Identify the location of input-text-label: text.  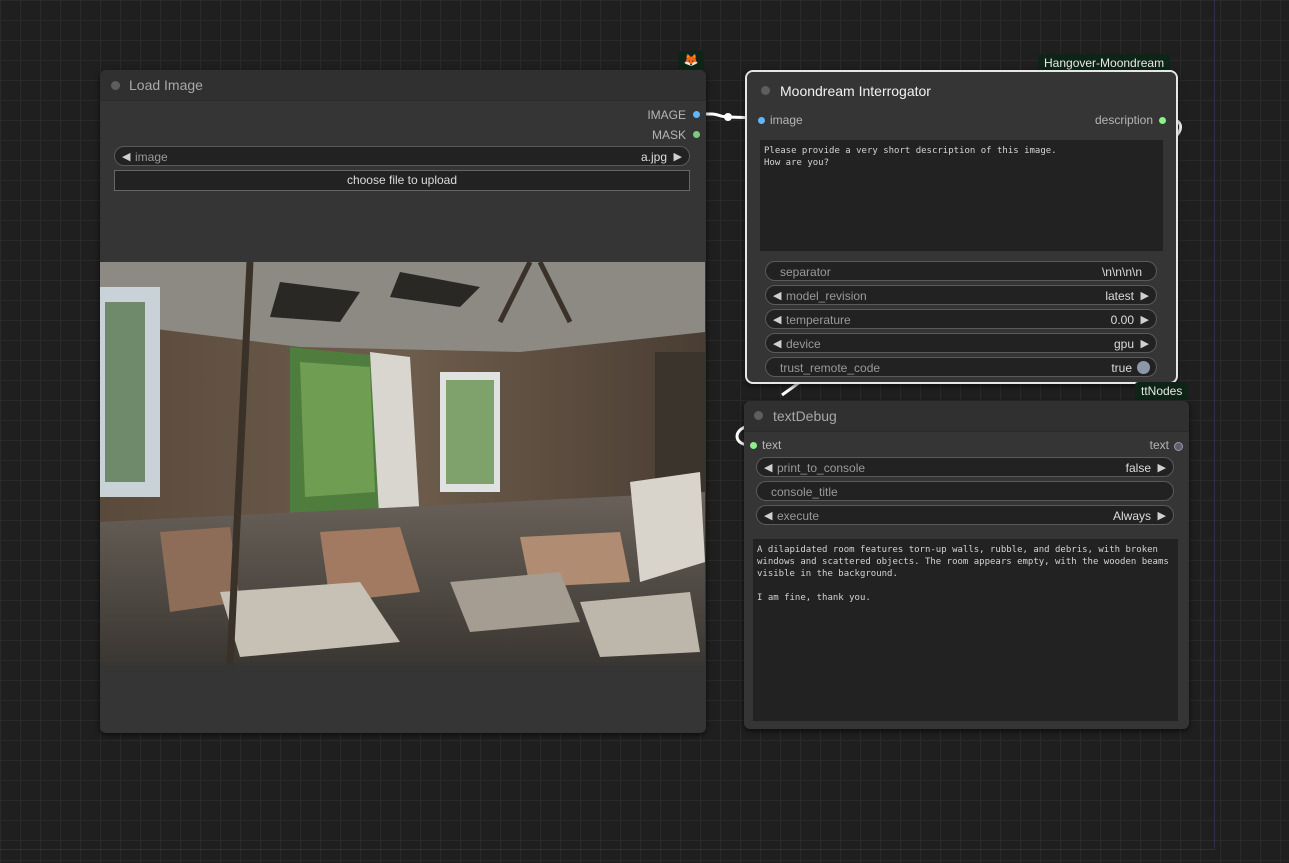
(772, 445).